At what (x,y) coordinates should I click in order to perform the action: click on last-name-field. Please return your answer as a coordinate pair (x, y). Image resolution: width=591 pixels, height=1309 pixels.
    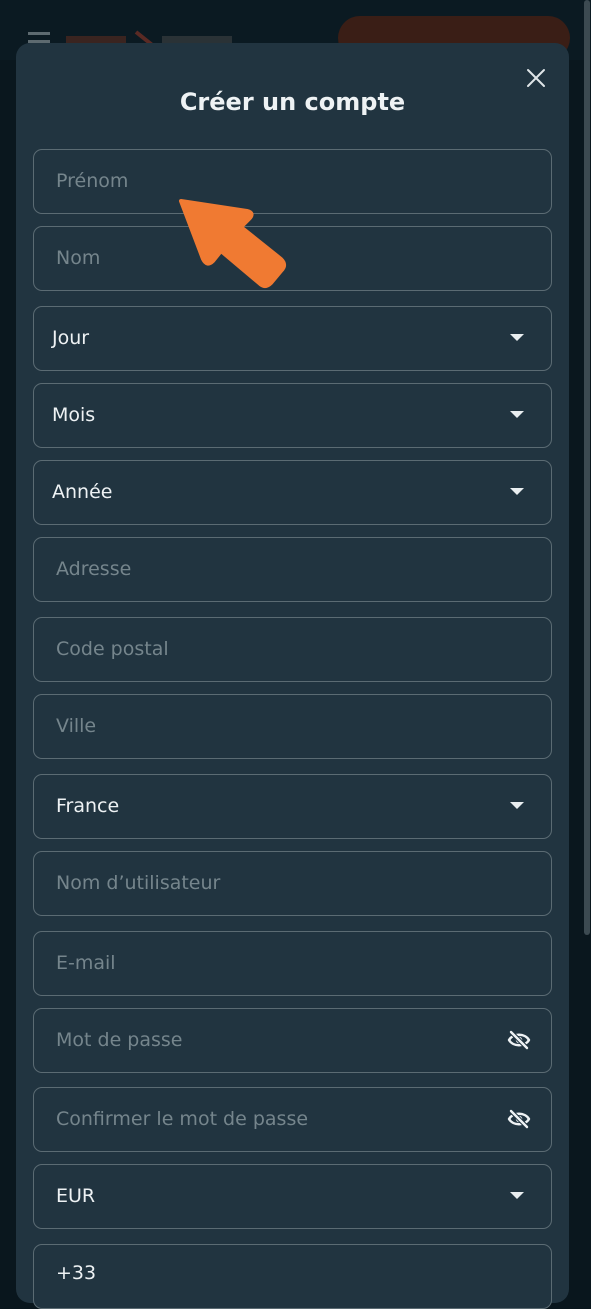
    Looking at the image, I should click on (292, 258).